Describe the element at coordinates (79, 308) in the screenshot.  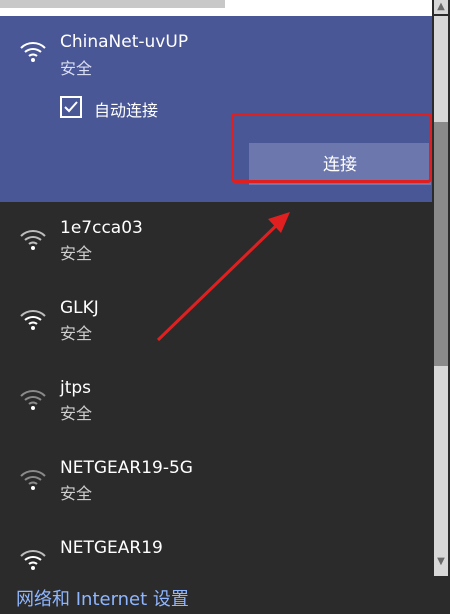
I see `network-name: GLKJ` at that location.